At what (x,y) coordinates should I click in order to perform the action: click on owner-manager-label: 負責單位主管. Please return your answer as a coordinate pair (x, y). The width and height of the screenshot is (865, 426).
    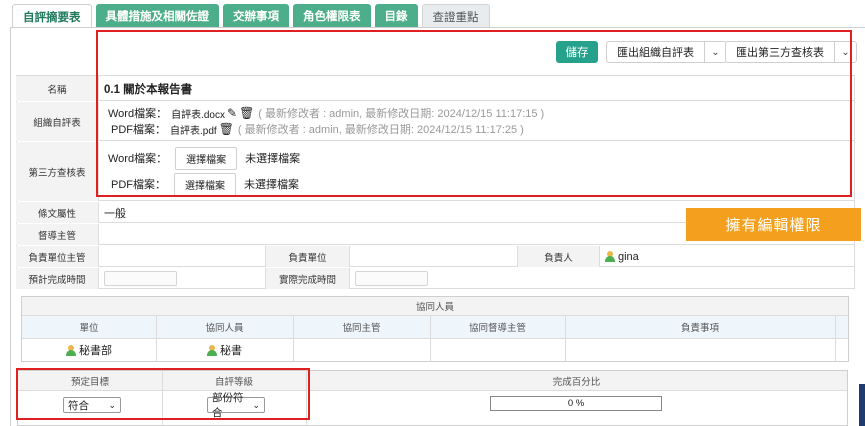
    Looking at the image, I should click on (57, 256).